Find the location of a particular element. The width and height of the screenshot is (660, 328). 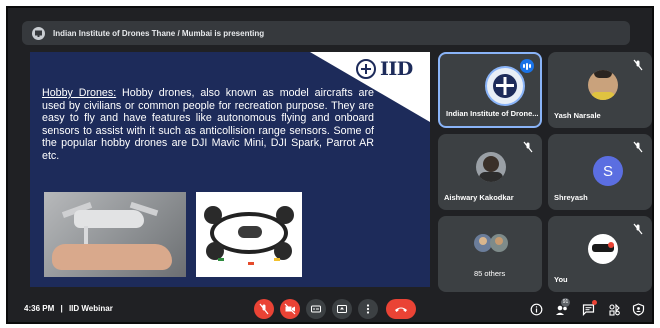

camera-toggle-button is located at coordinates (290, 309).